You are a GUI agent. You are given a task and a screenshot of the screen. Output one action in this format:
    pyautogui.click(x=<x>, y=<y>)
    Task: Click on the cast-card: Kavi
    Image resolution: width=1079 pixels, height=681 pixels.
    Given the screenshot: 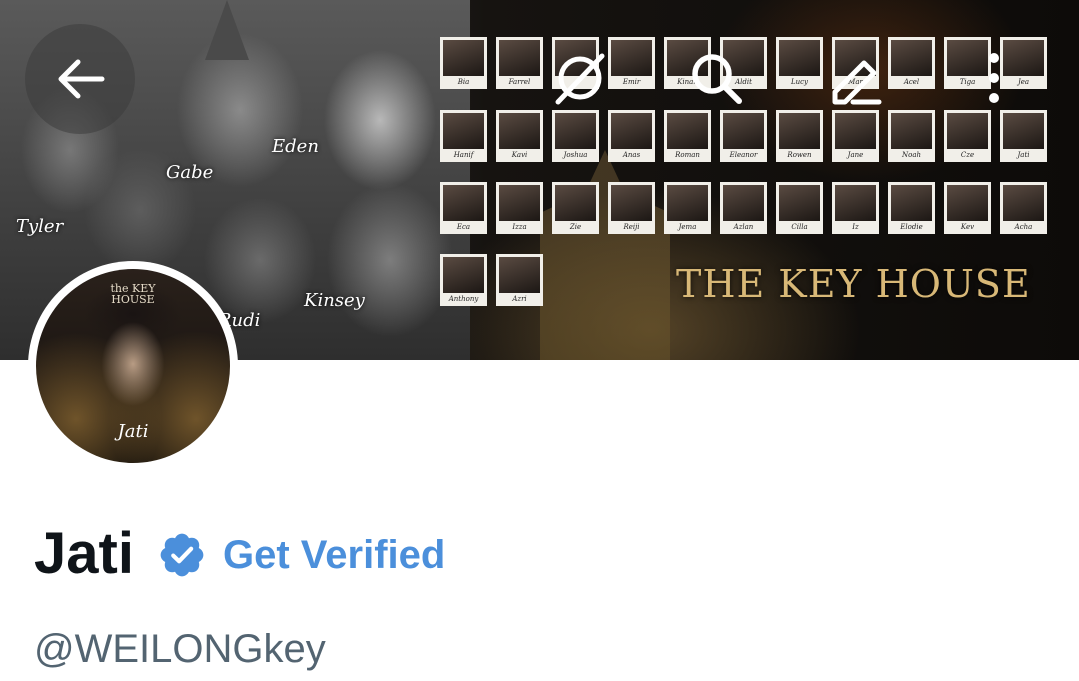 What is the action you would take?
    pyautogui.click(x=519, y=136)
    